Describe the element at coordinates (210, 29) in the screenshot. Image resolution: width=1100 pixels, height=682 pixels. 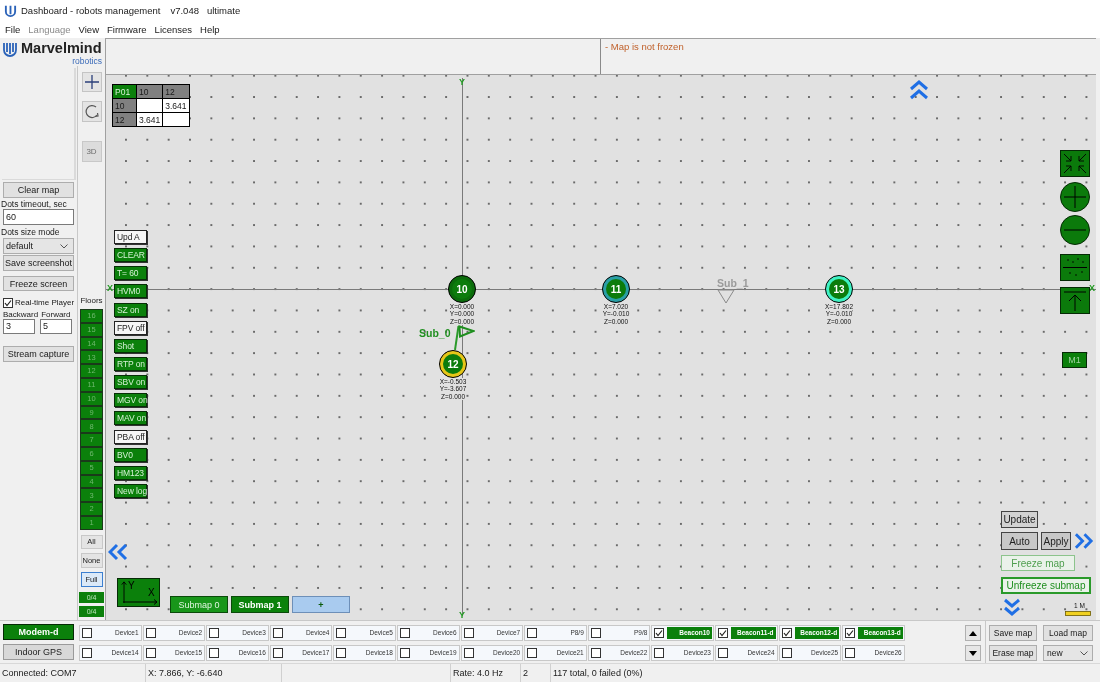
I see `menu-item: Help` at that location.